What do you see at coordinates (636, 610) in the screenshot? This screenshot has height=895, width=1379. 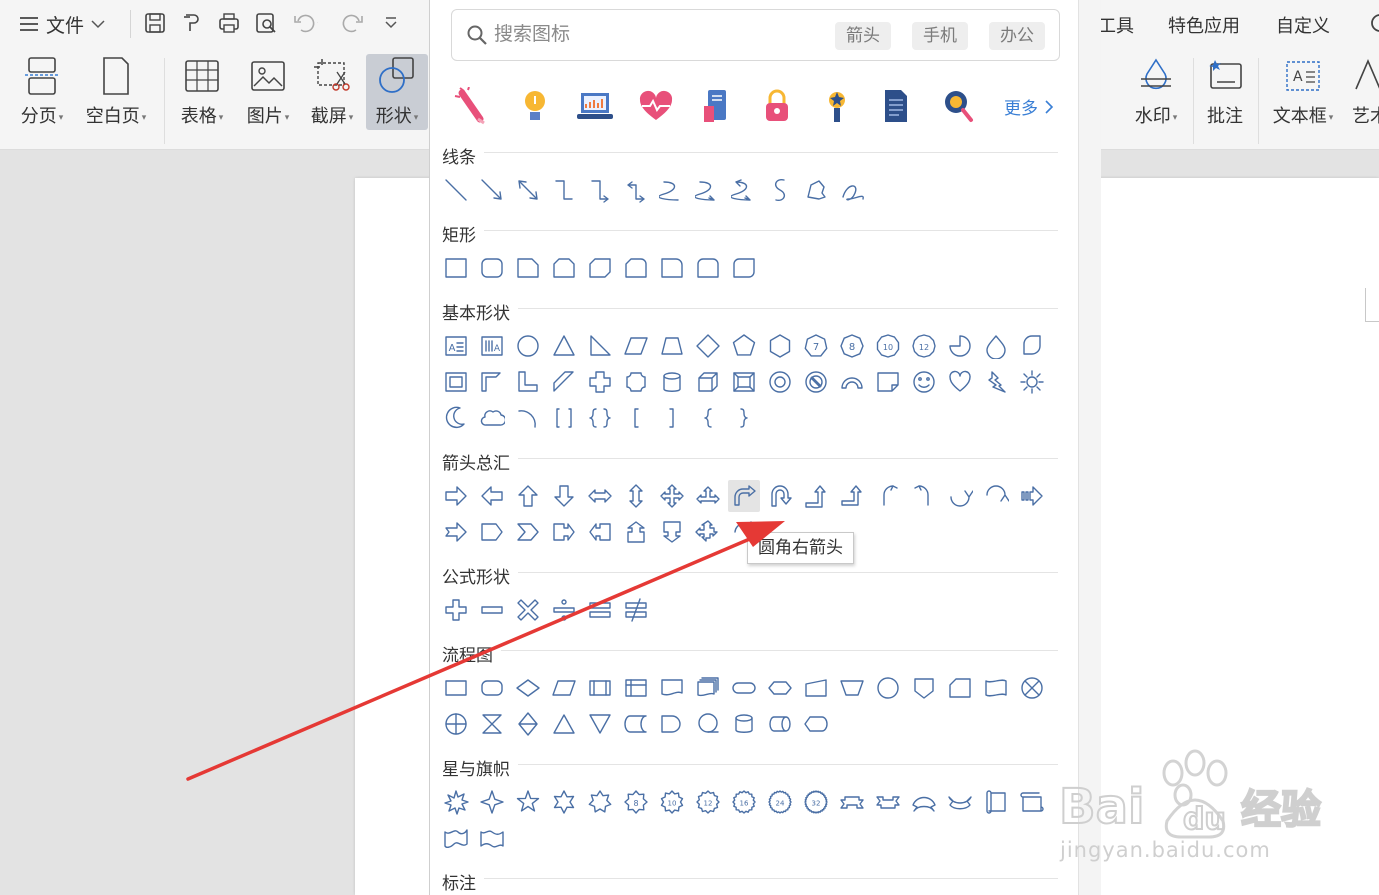 I see `shape-notequal-icon` at bounding box center [636, 610].